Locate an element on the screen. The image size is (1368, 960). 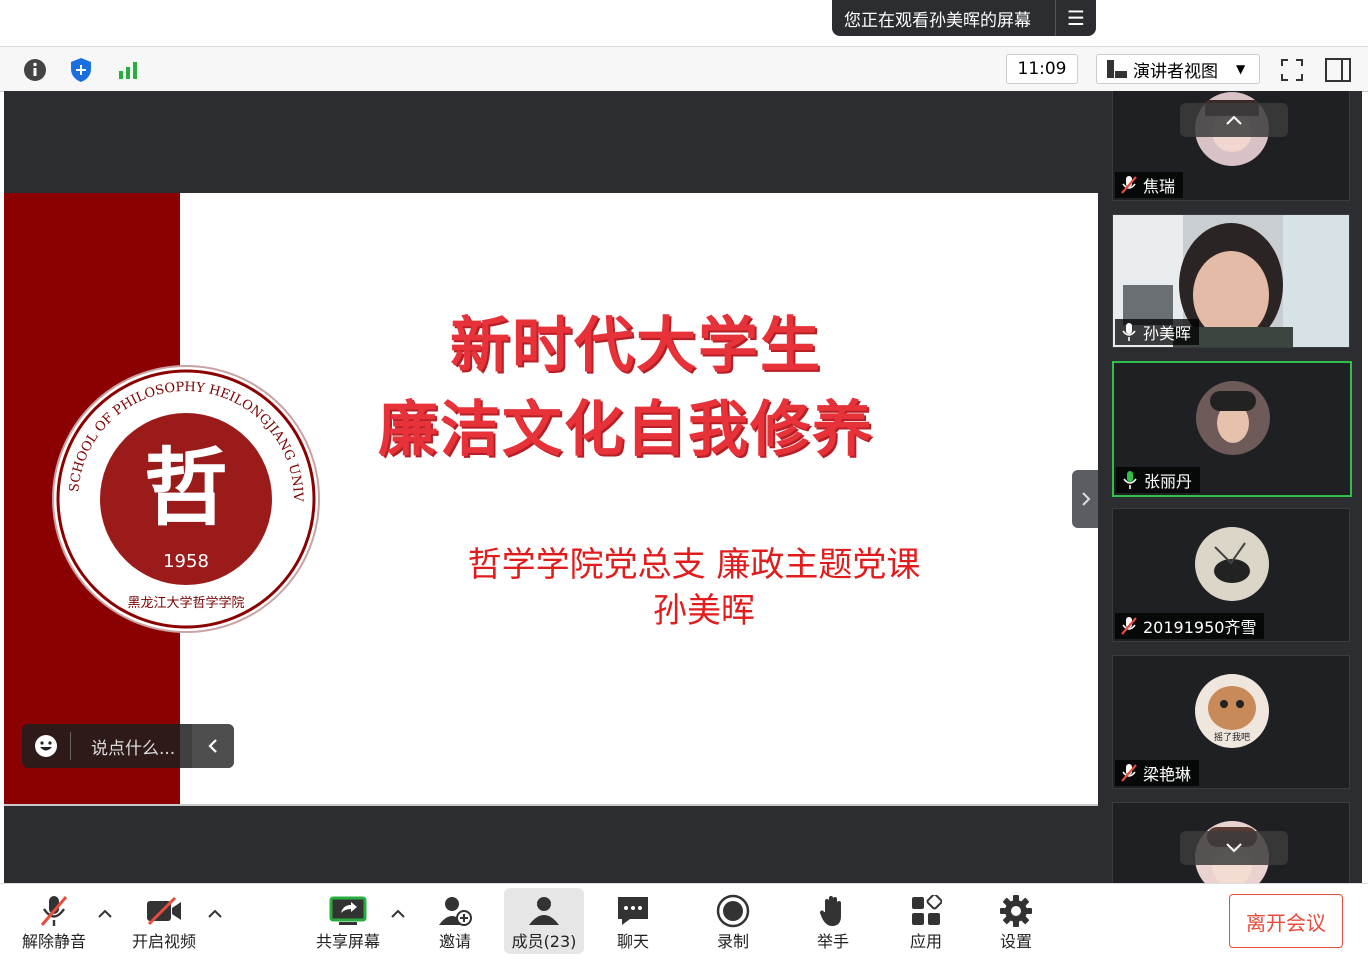
participant-tile: 摇了我吧 梁艳琳 is located at coordinates (1231, 722).